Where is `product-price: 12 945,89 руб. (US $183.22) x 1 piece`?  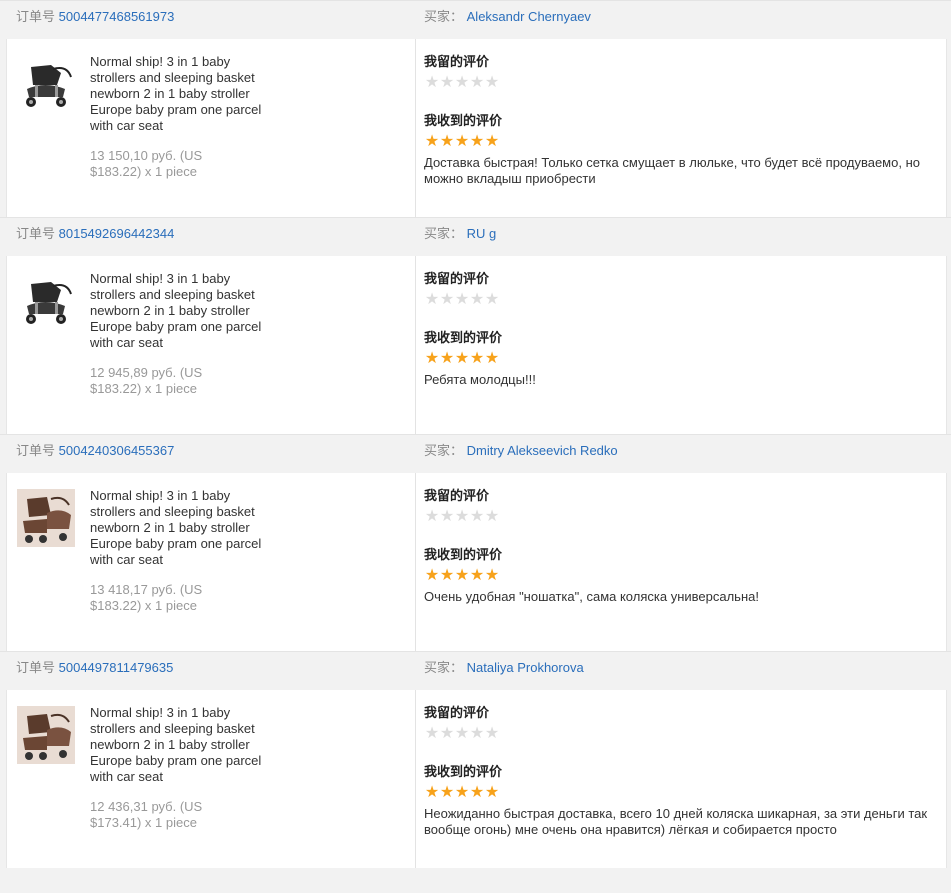 product-price: 12 945,89 руб. (US $183.22) x 1 piece is located at coordinates (176, 381).